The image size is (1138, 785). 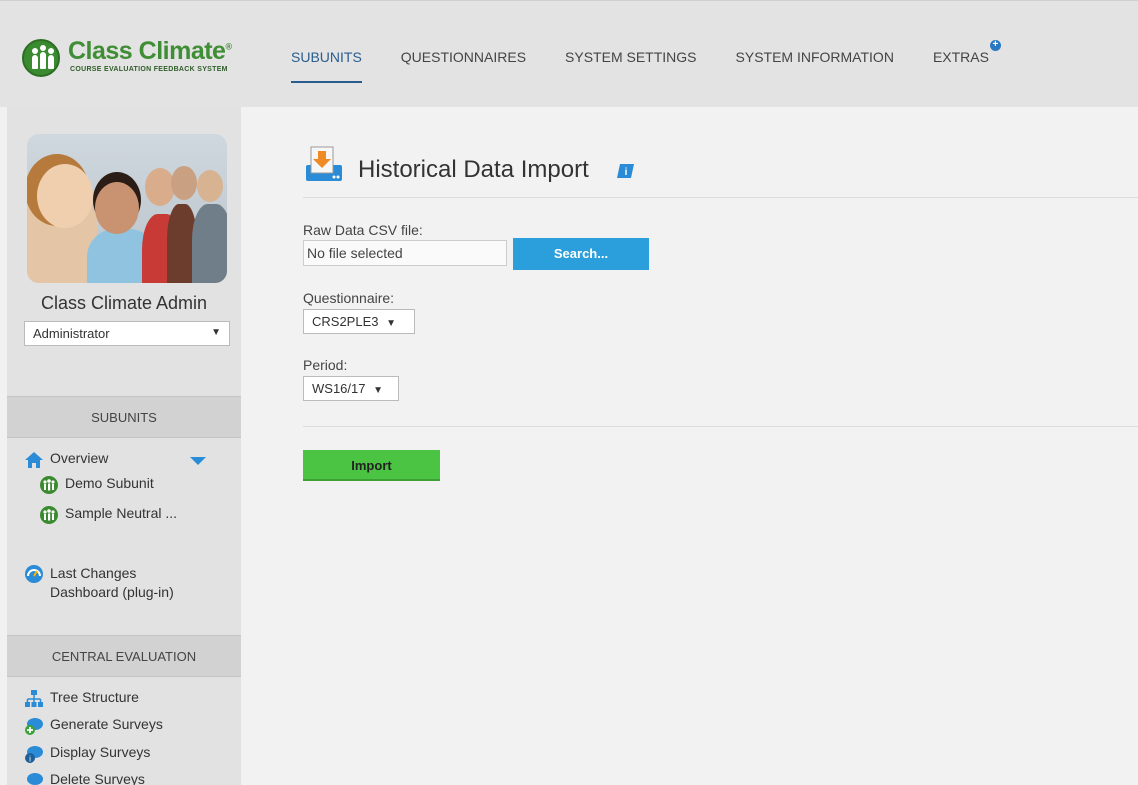 What do you see at coordinates (100, 752) in the screenshot?
I see `sidebar-item-label: Display Surveys` at bounding box center [100, 752].